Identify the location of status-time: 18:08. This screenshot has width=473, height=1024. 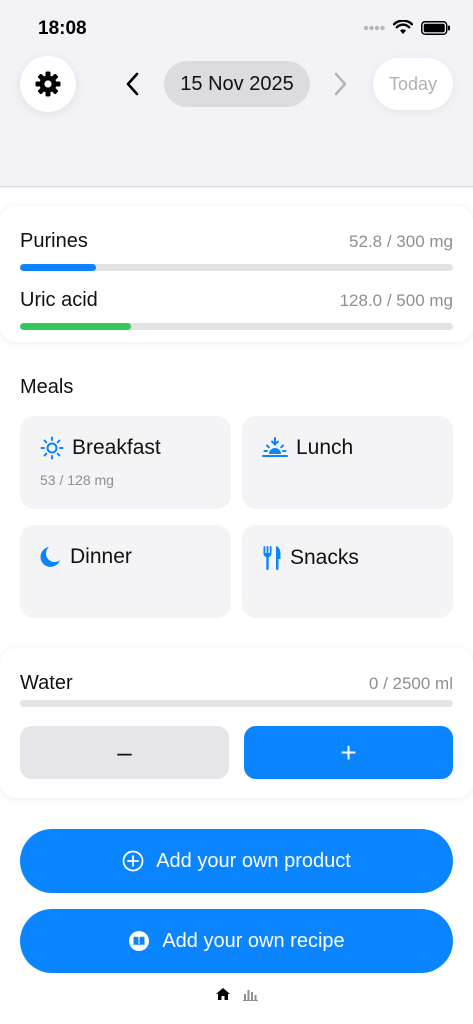
(62, 28).